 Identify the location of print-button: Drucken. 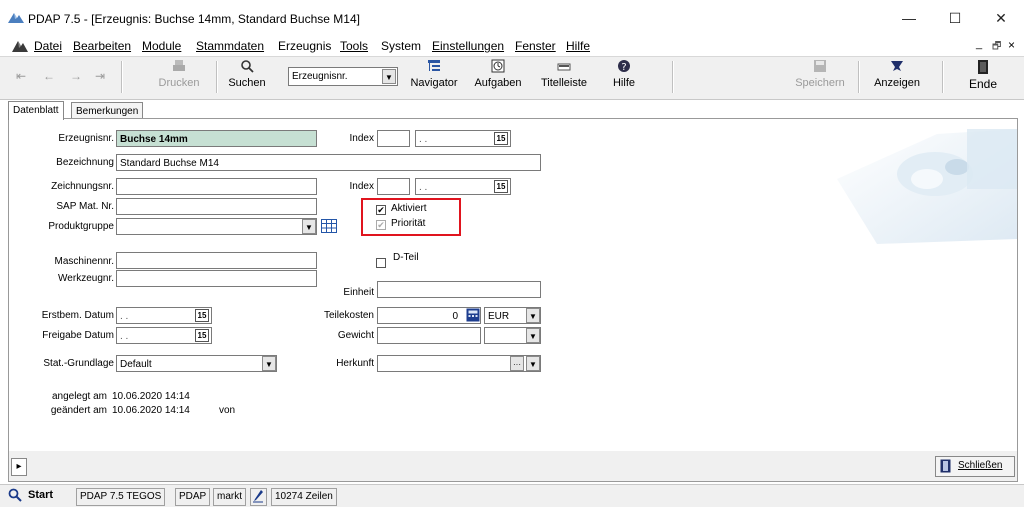
(179, 77).